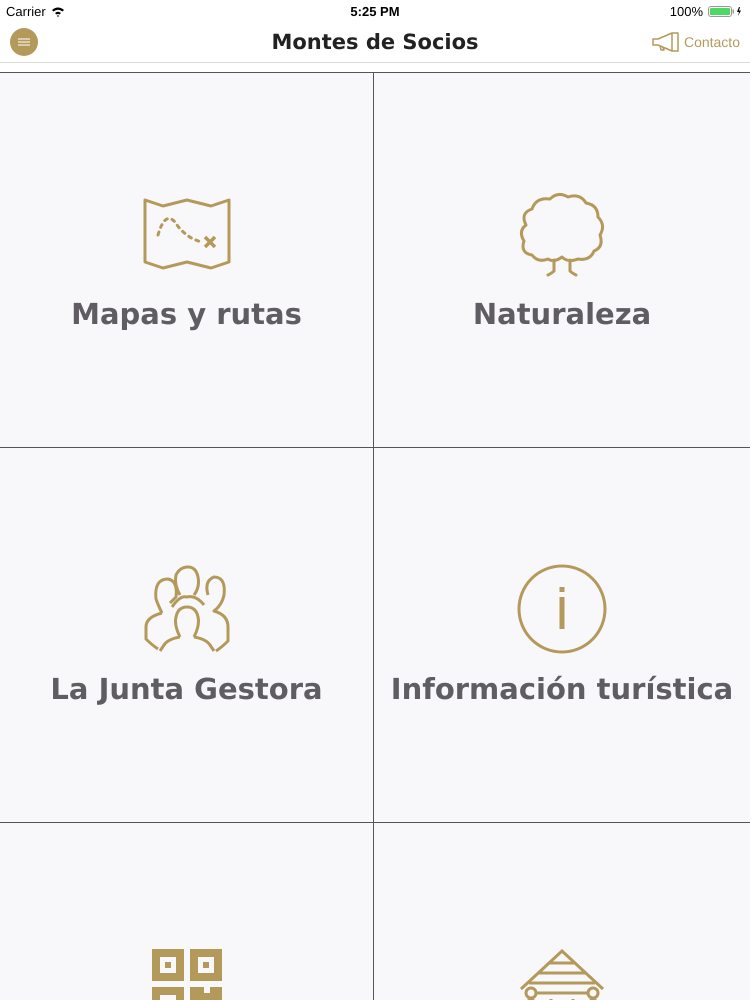  I want to click on people-group-icon, so click(187, 609).